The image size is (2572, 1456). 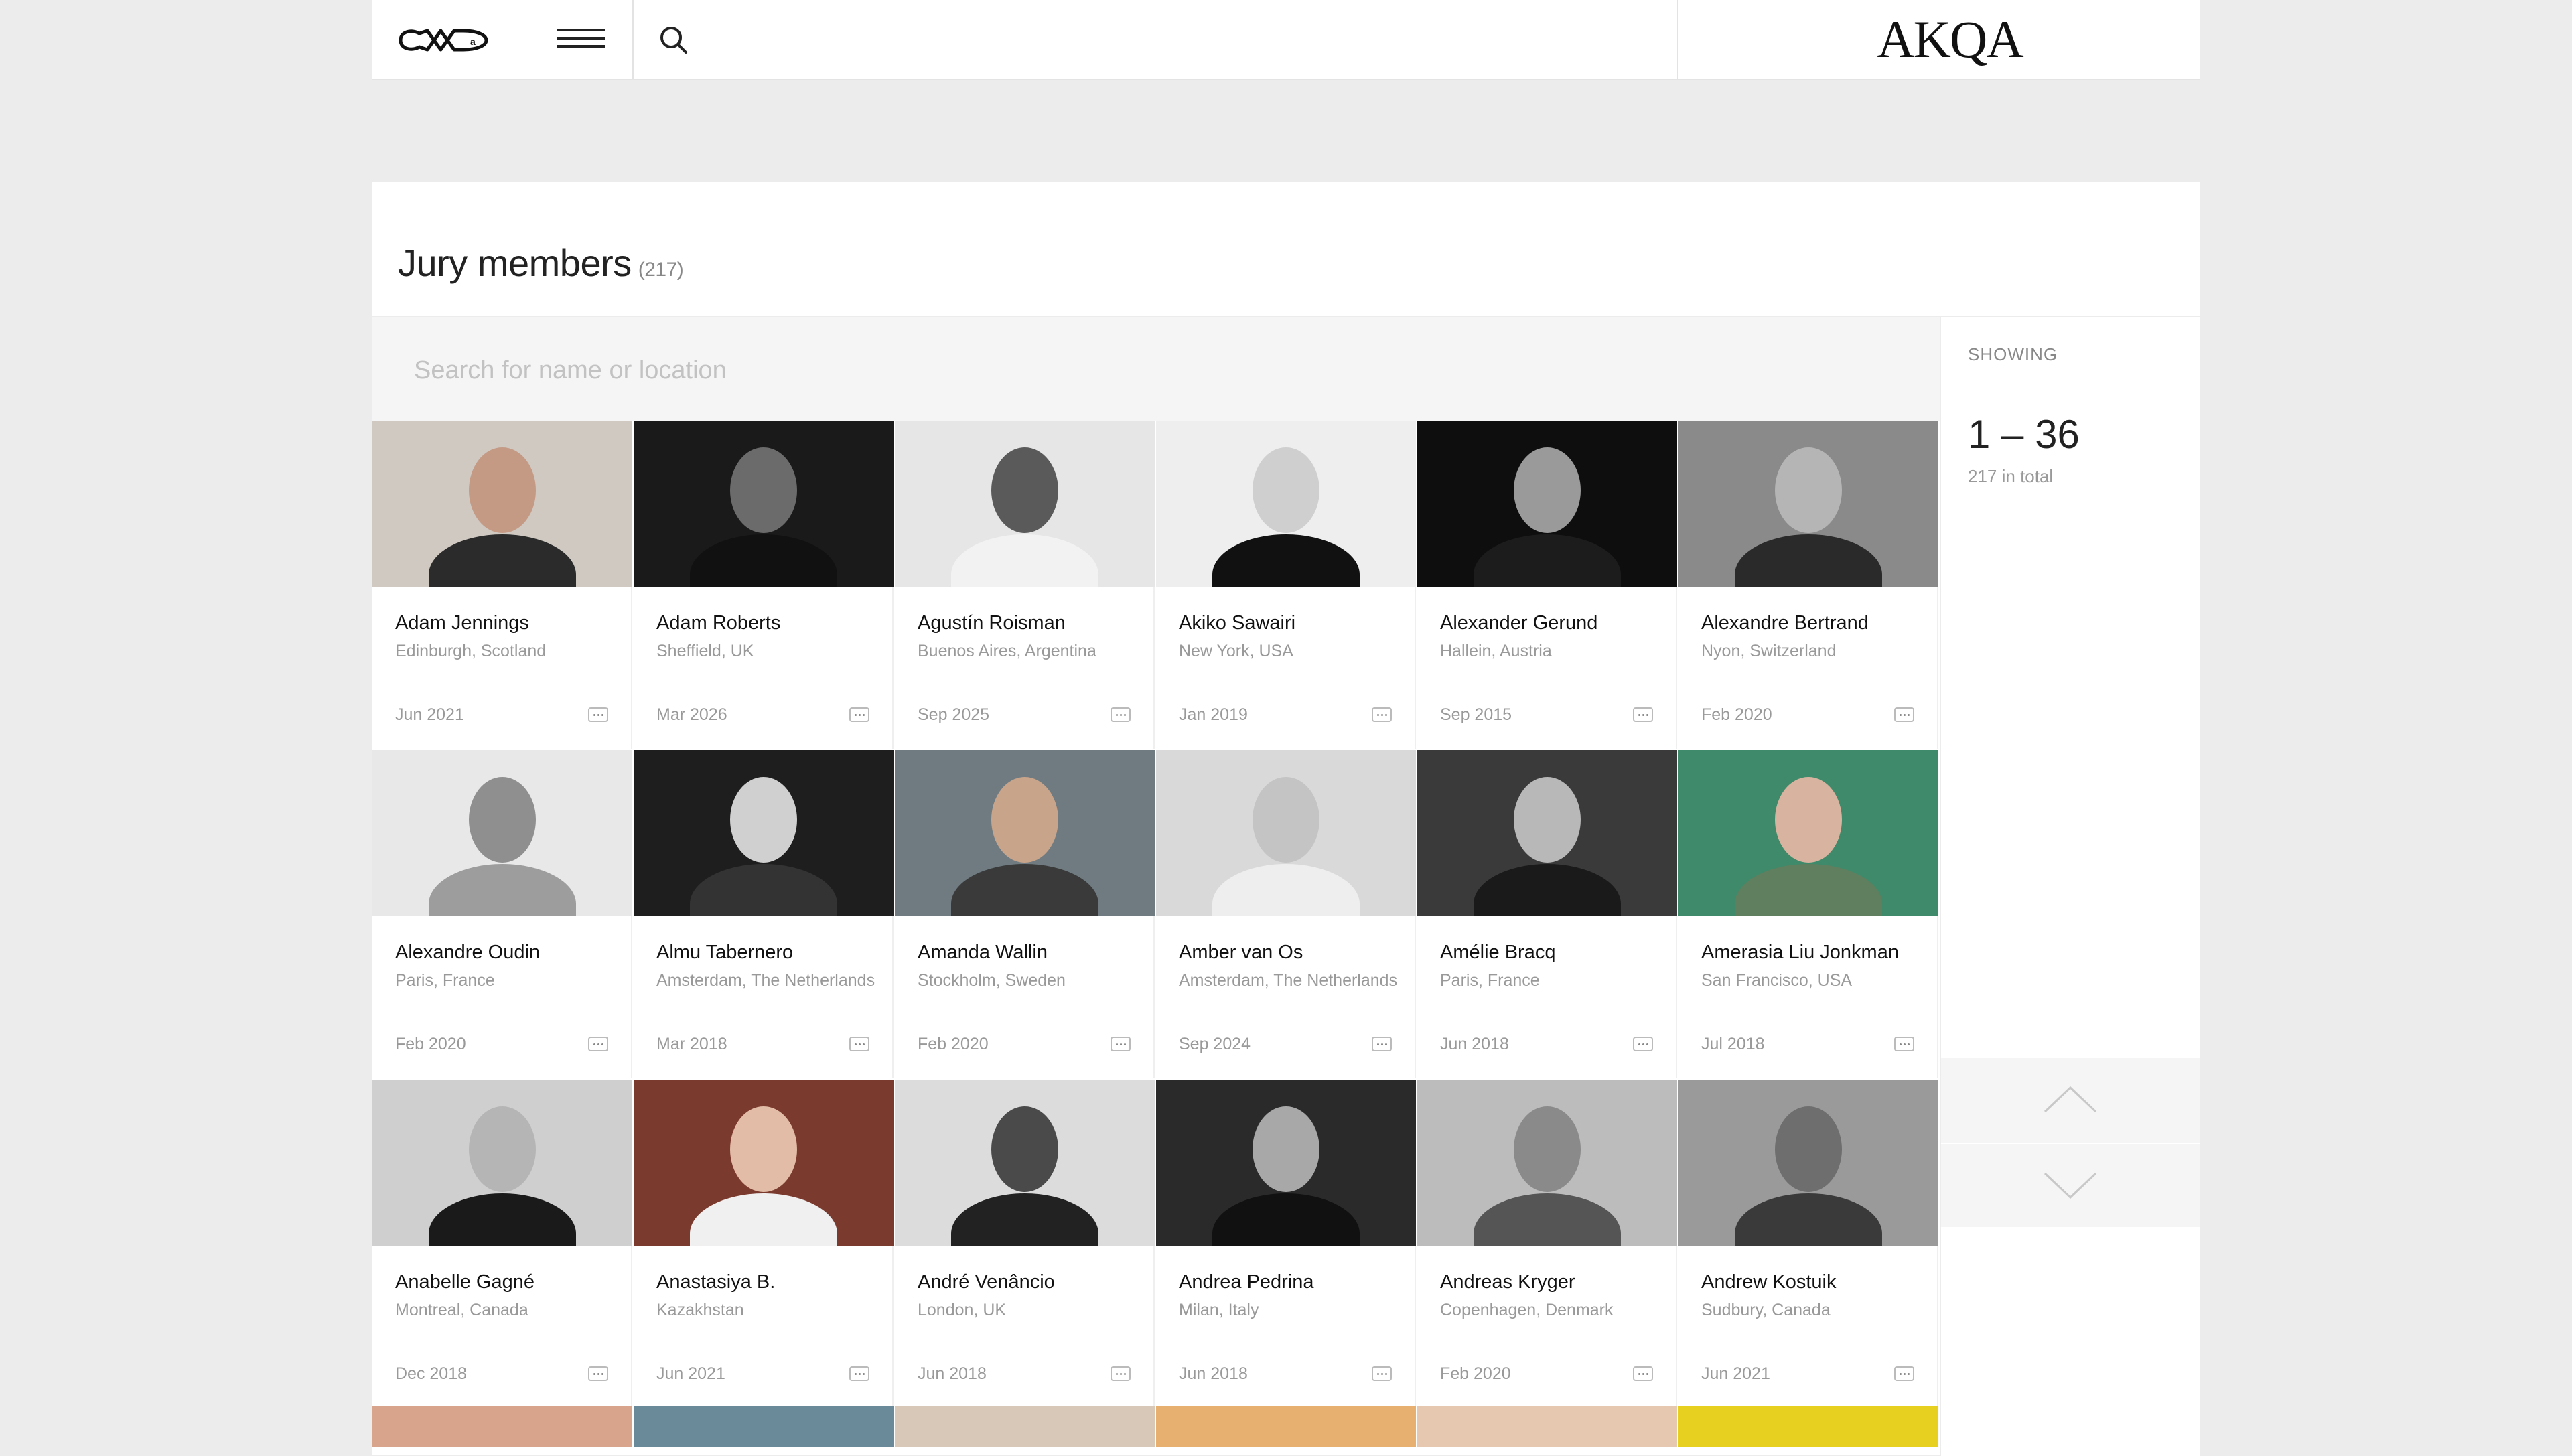 I want to click on member-name: Amber van Os, so click(x=1241, y=953).